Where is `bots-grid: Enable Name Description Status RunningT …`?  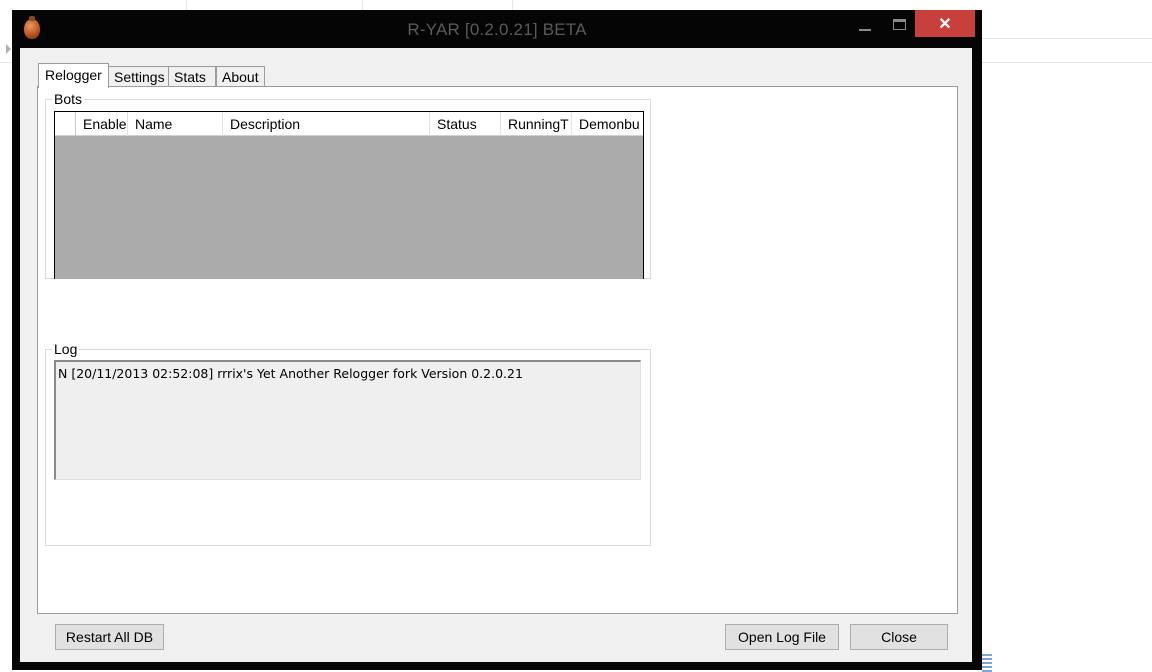 bots-grid: Enable Name Description Status RunningT … is located at coordinates (349, 195).